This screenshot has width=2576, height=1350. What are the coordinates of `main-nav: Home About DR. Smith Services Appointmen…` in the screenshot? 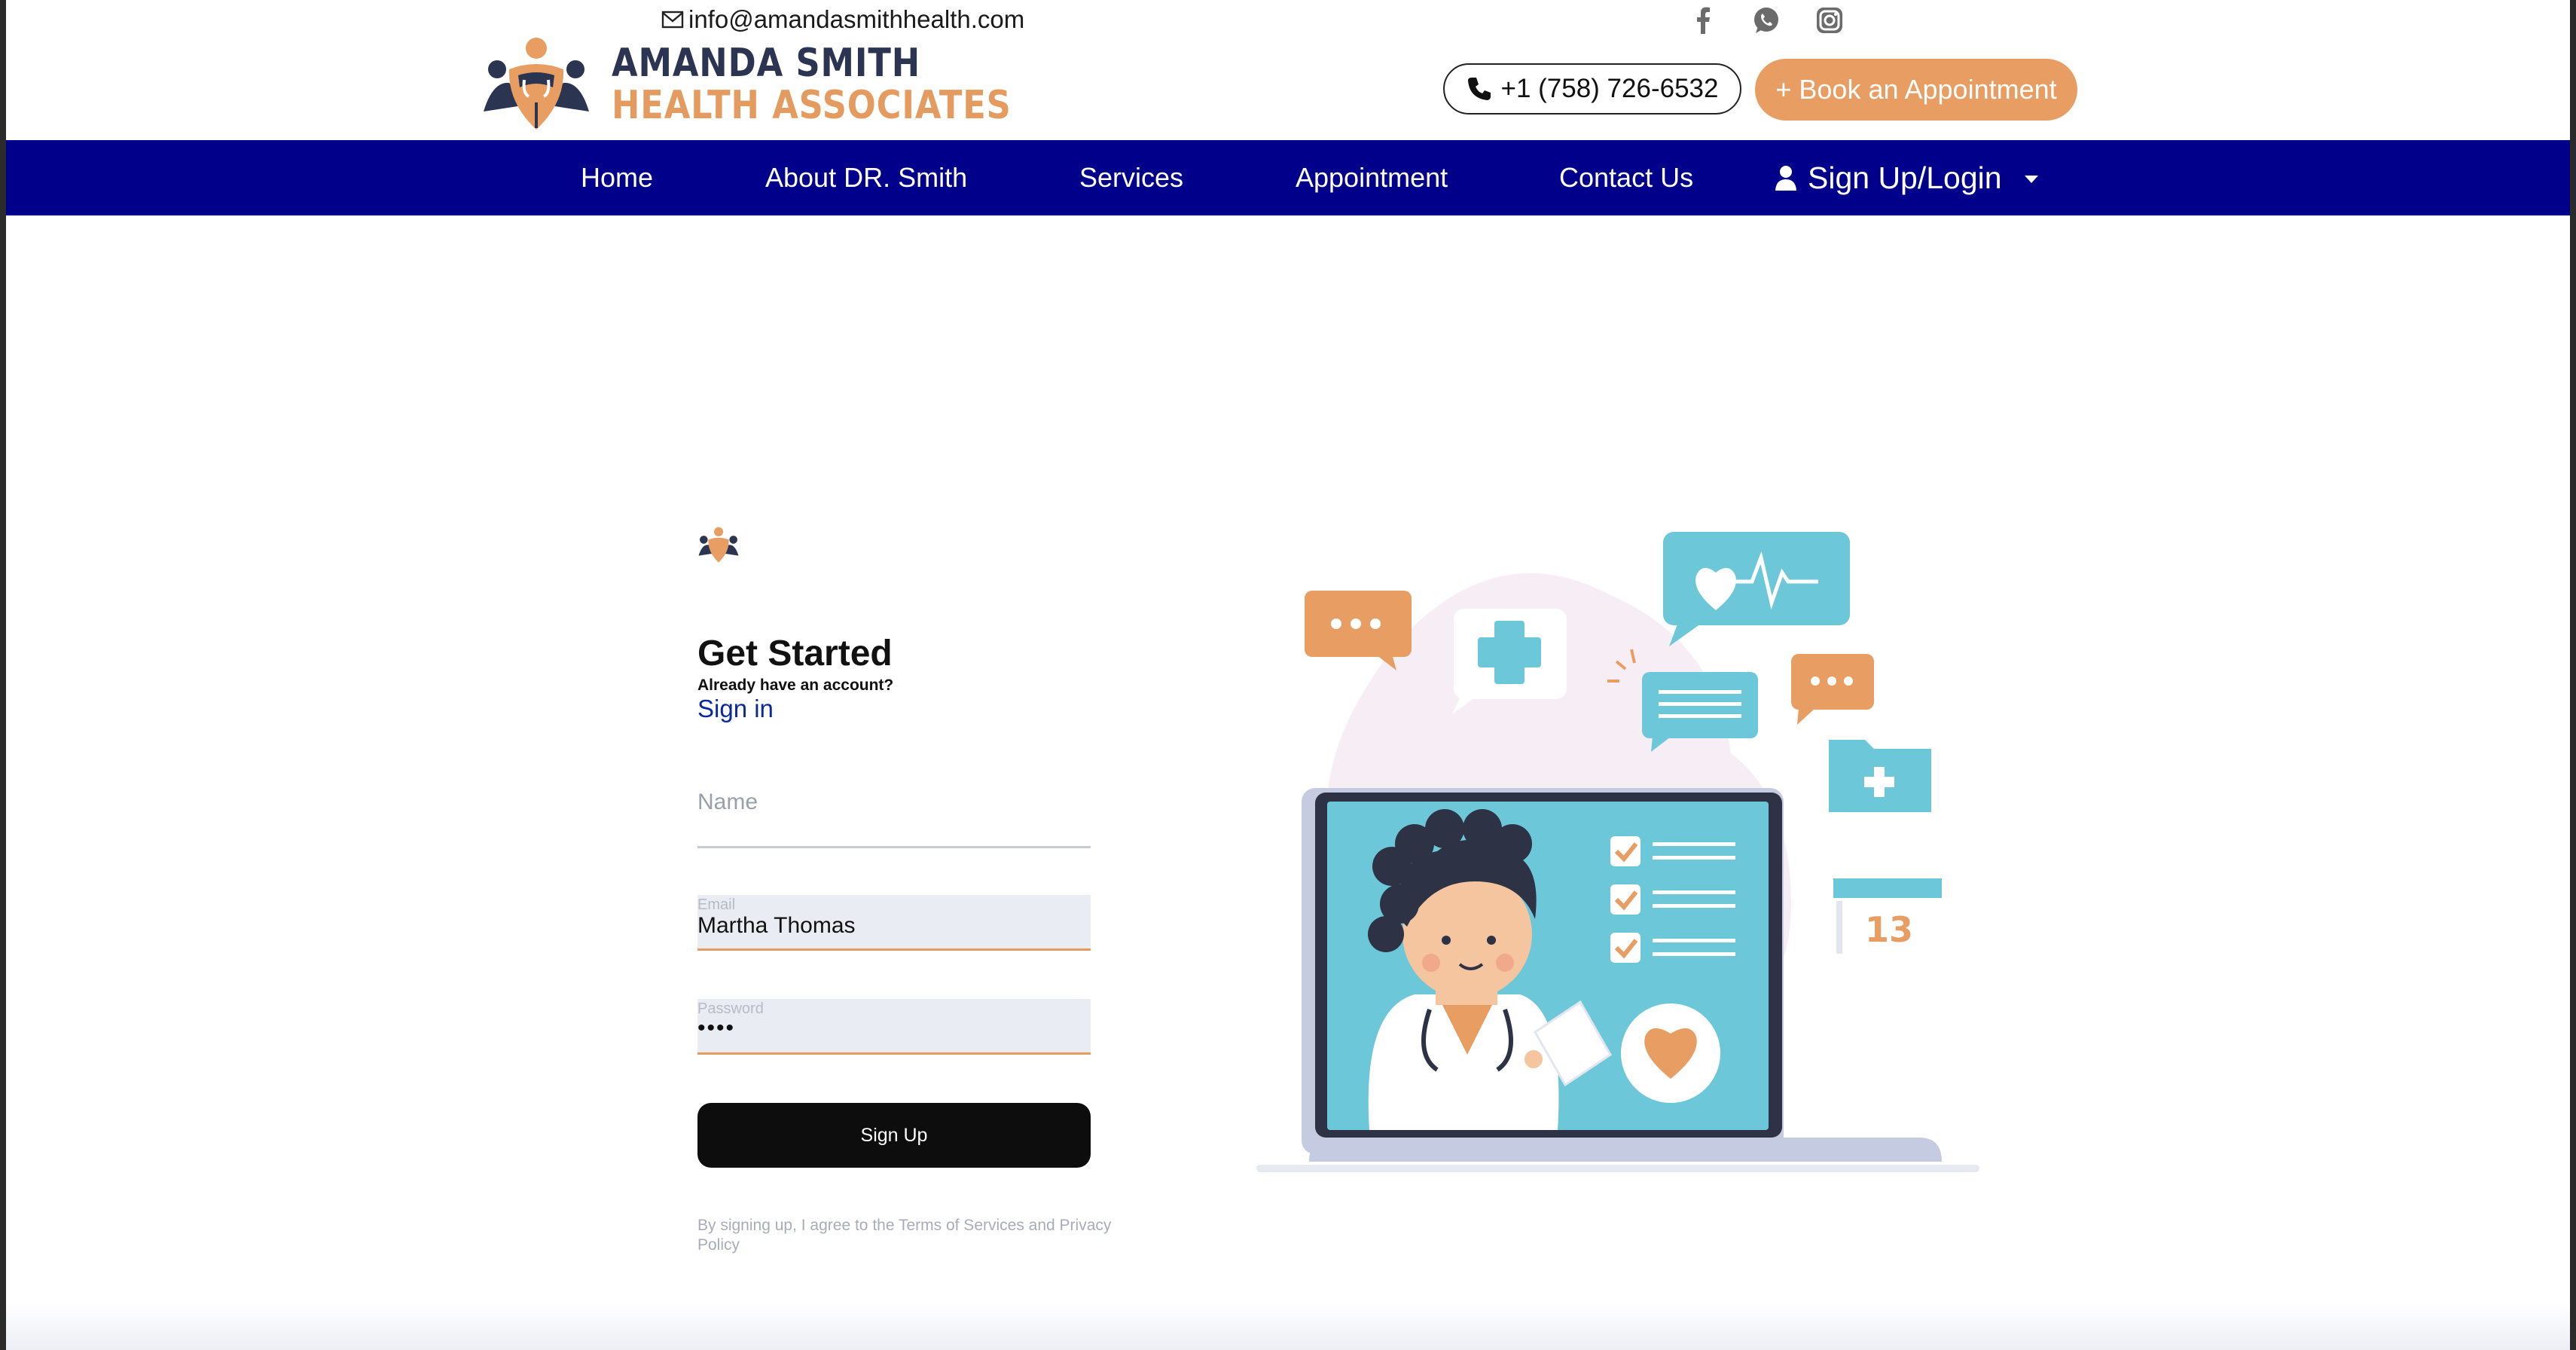 It's located at (1288, 177).